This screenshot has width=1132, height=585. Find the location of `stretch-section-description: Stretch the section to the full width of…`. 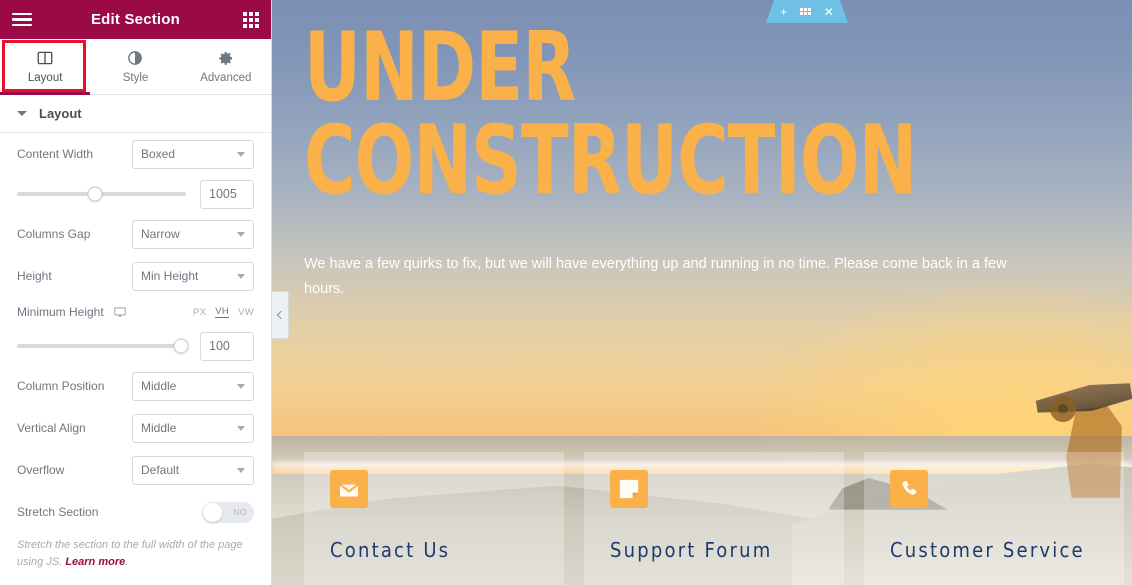

stretch-section-description: Stretch the section to the full width of… is located at coordinates (135, 552).